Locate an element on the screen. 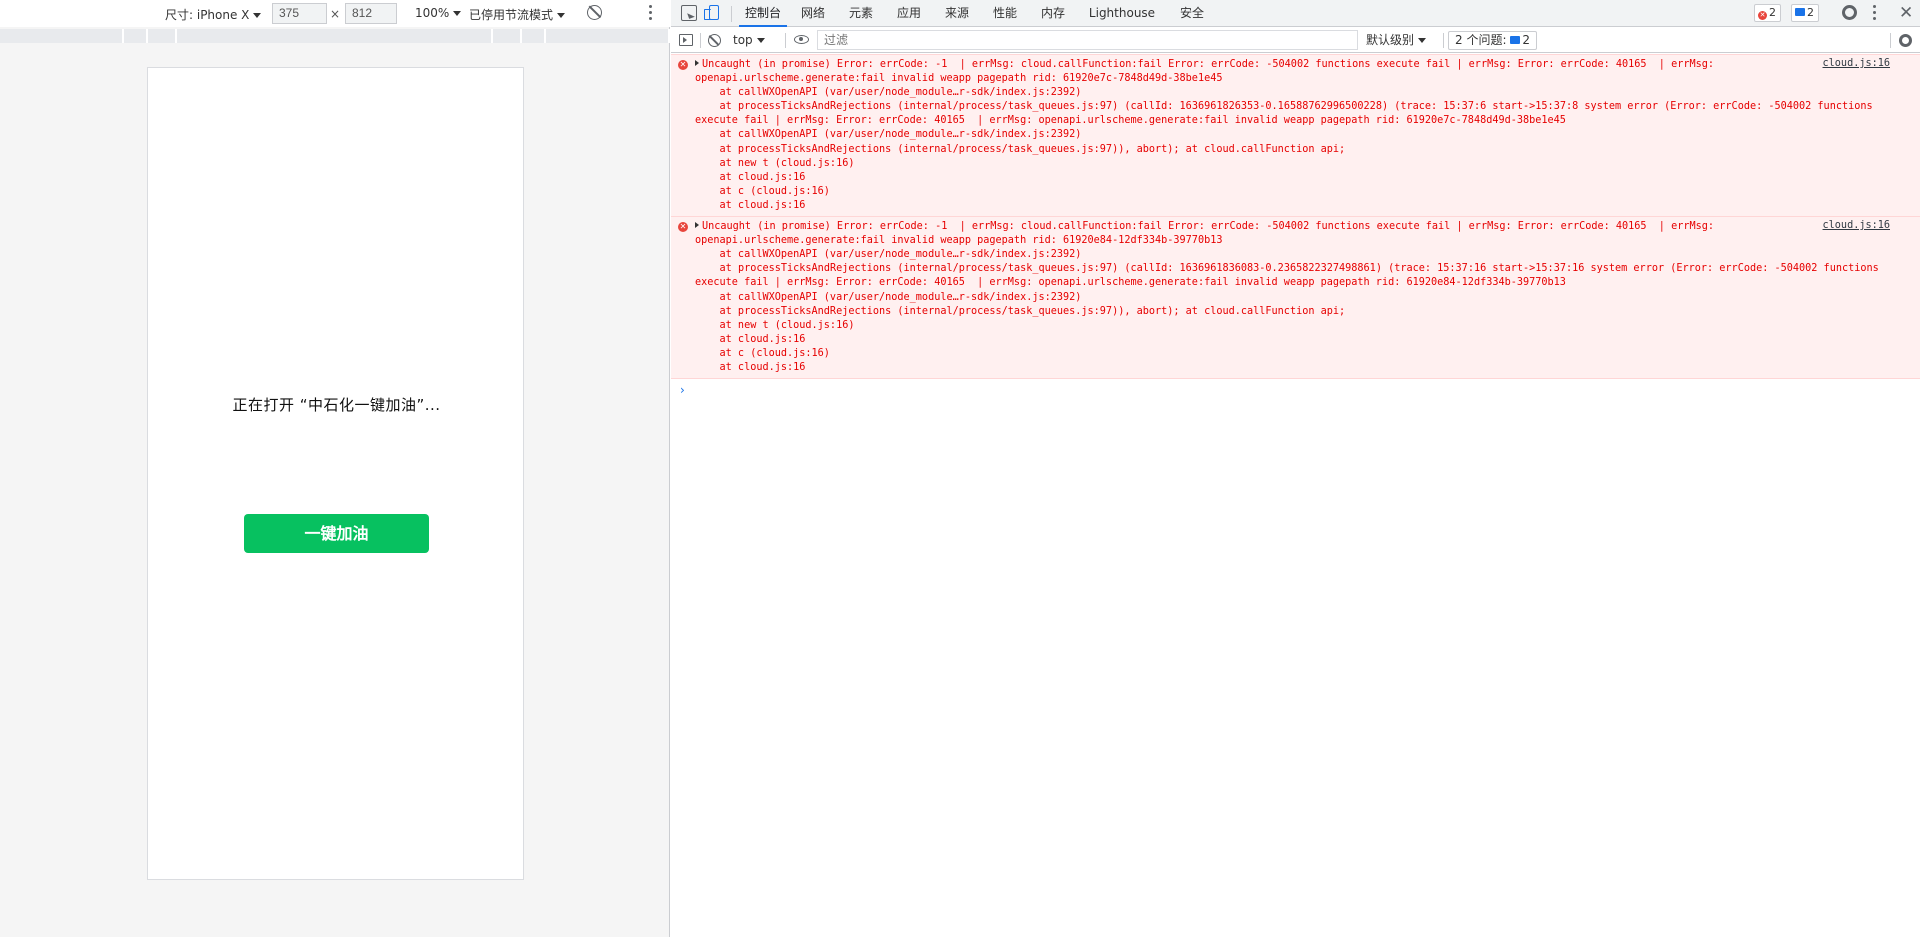 The width and height of the screenshot is (1920, 937). log-level-select: 默认级别 is located at coordinates (1396, 40).